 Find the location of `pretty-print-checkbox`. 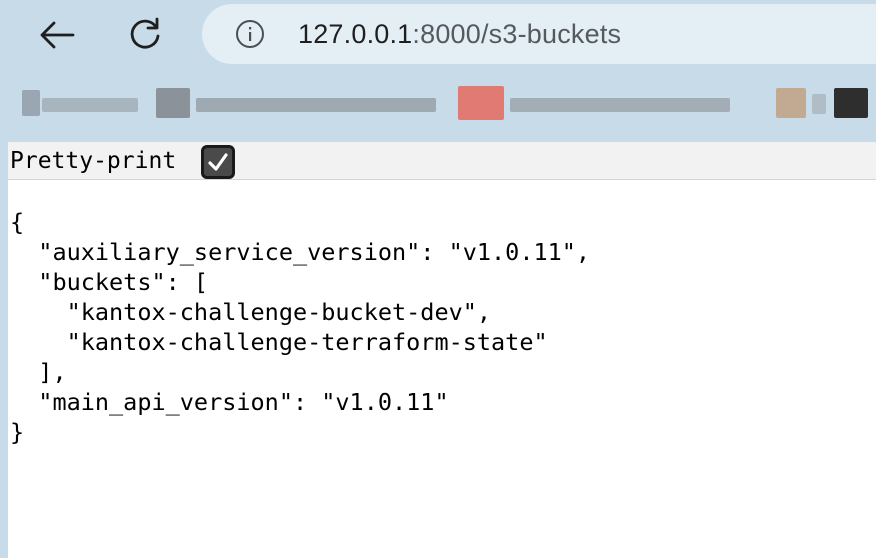

pretty-print-checkbox is located at coordinates (218, 162).